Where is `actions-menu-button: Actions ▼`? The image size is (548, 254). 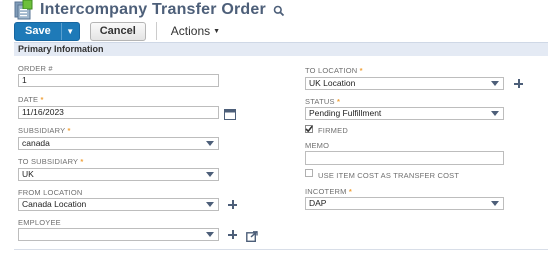
actions-menu-button: Actions ▼ is located at coordinates (195, 31).